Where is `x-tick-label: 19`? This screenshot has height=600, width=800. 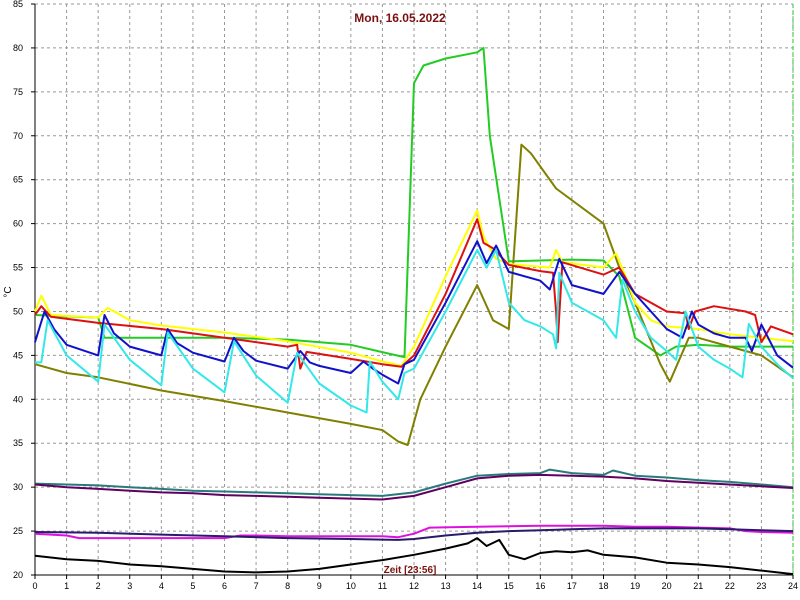
x-tick-label: 19 is located at coordinates (635, 586).